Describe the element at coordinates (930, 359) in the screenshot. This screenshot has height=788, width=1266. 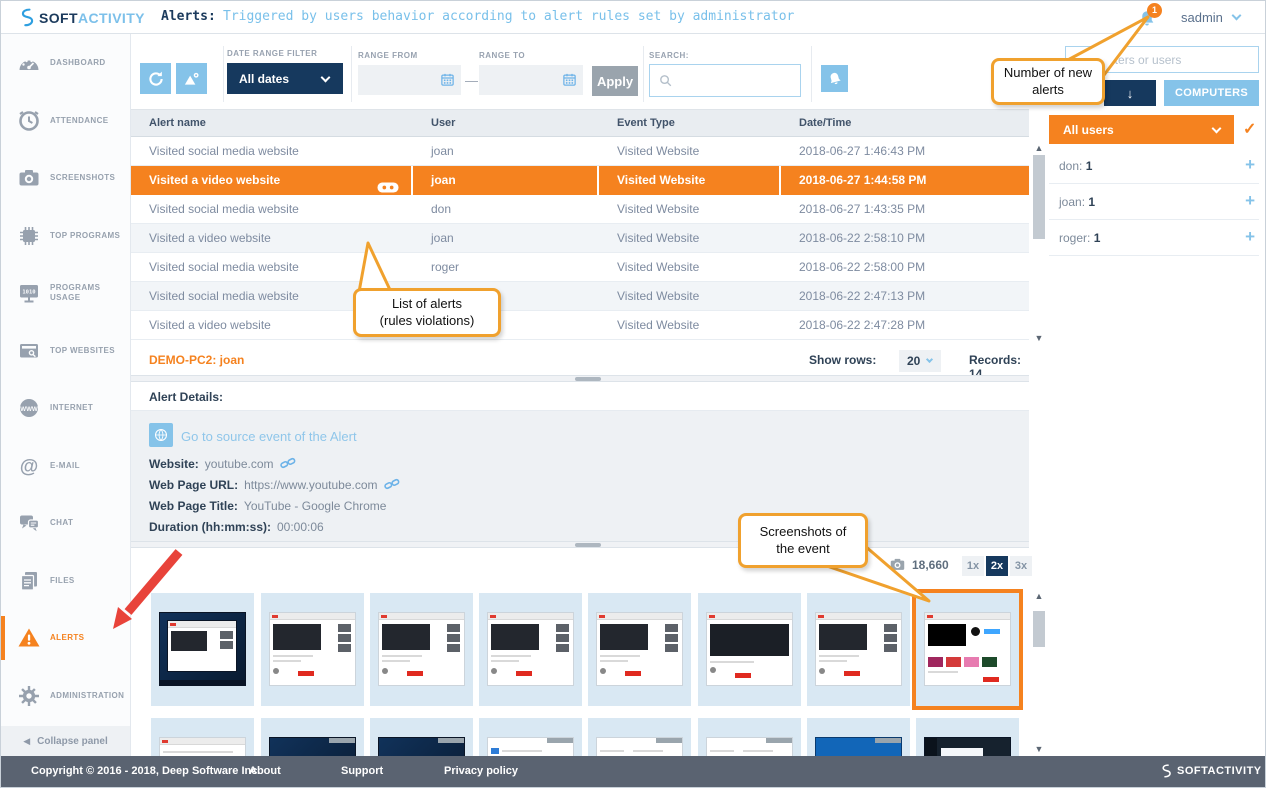
I see `chevron-down-icon` at that location.